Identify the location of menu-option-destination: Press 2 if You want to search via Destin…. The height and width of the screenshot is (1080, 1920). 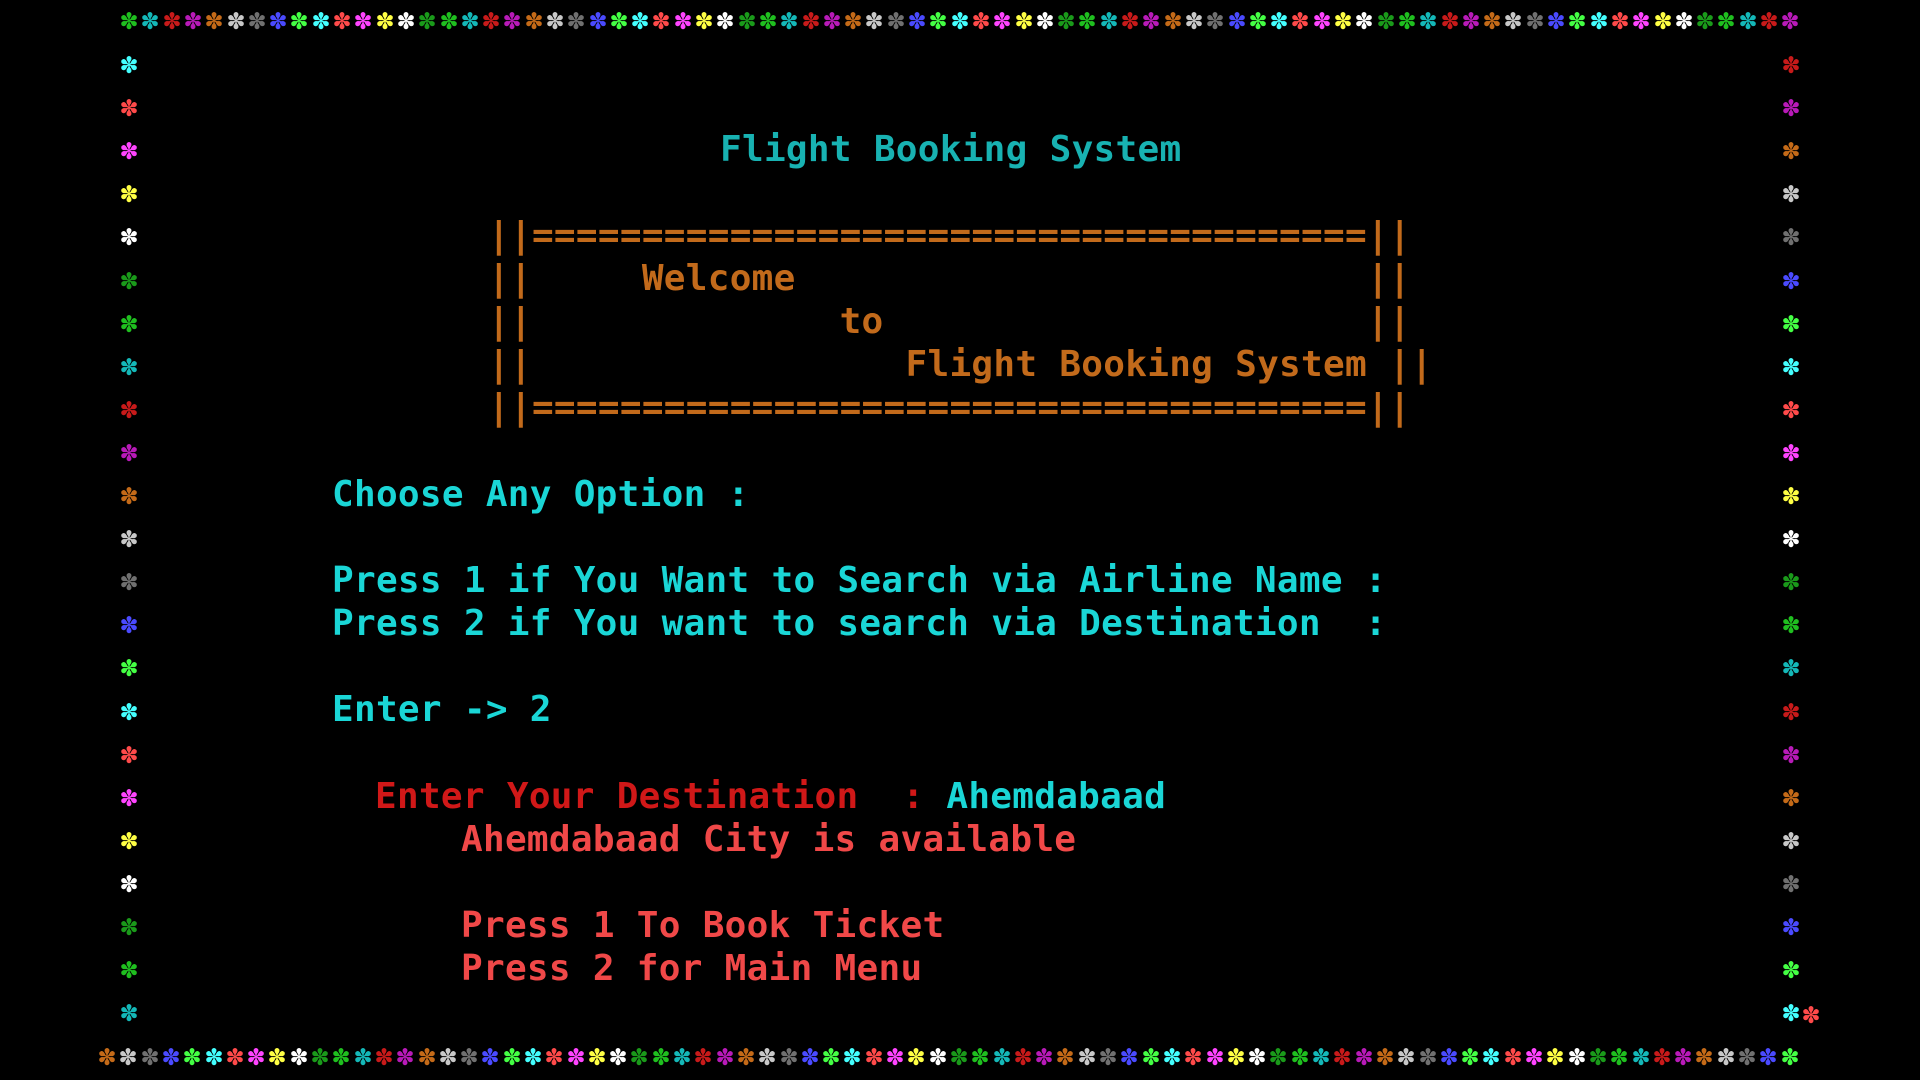
(859, 623).